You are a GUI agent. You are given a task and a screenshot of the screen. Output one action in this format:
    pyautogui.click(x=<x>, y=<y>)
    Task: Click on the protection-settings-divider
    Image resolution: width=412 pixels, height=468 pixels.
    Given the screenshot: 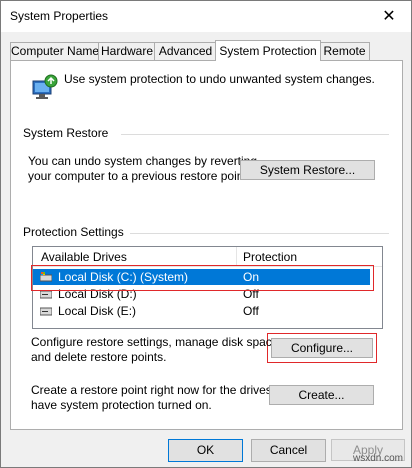 What is the action you would take?
    pyautogui.click(x=259, y=233)
    